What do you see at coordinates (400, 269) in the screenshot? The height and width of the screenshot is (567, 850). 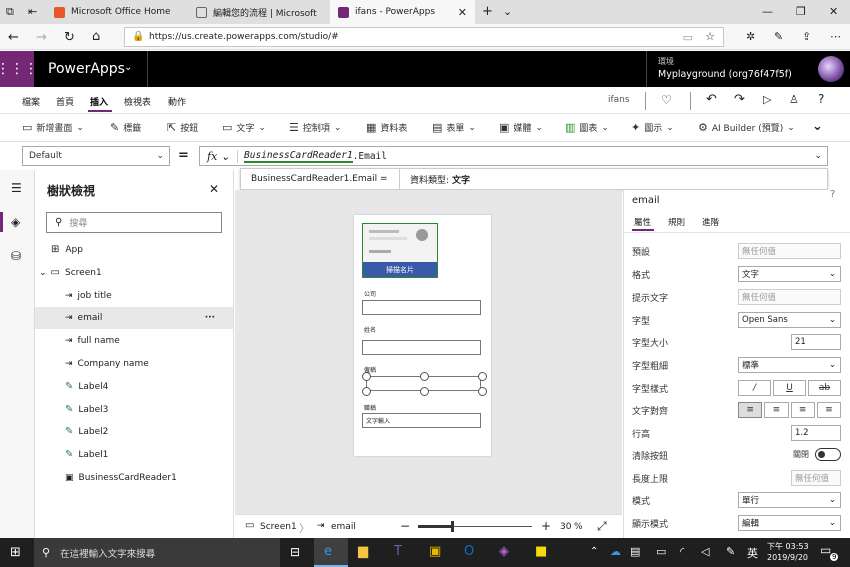 I see `scan-card-button: 掃描名片` at bounding box center [400, 269].